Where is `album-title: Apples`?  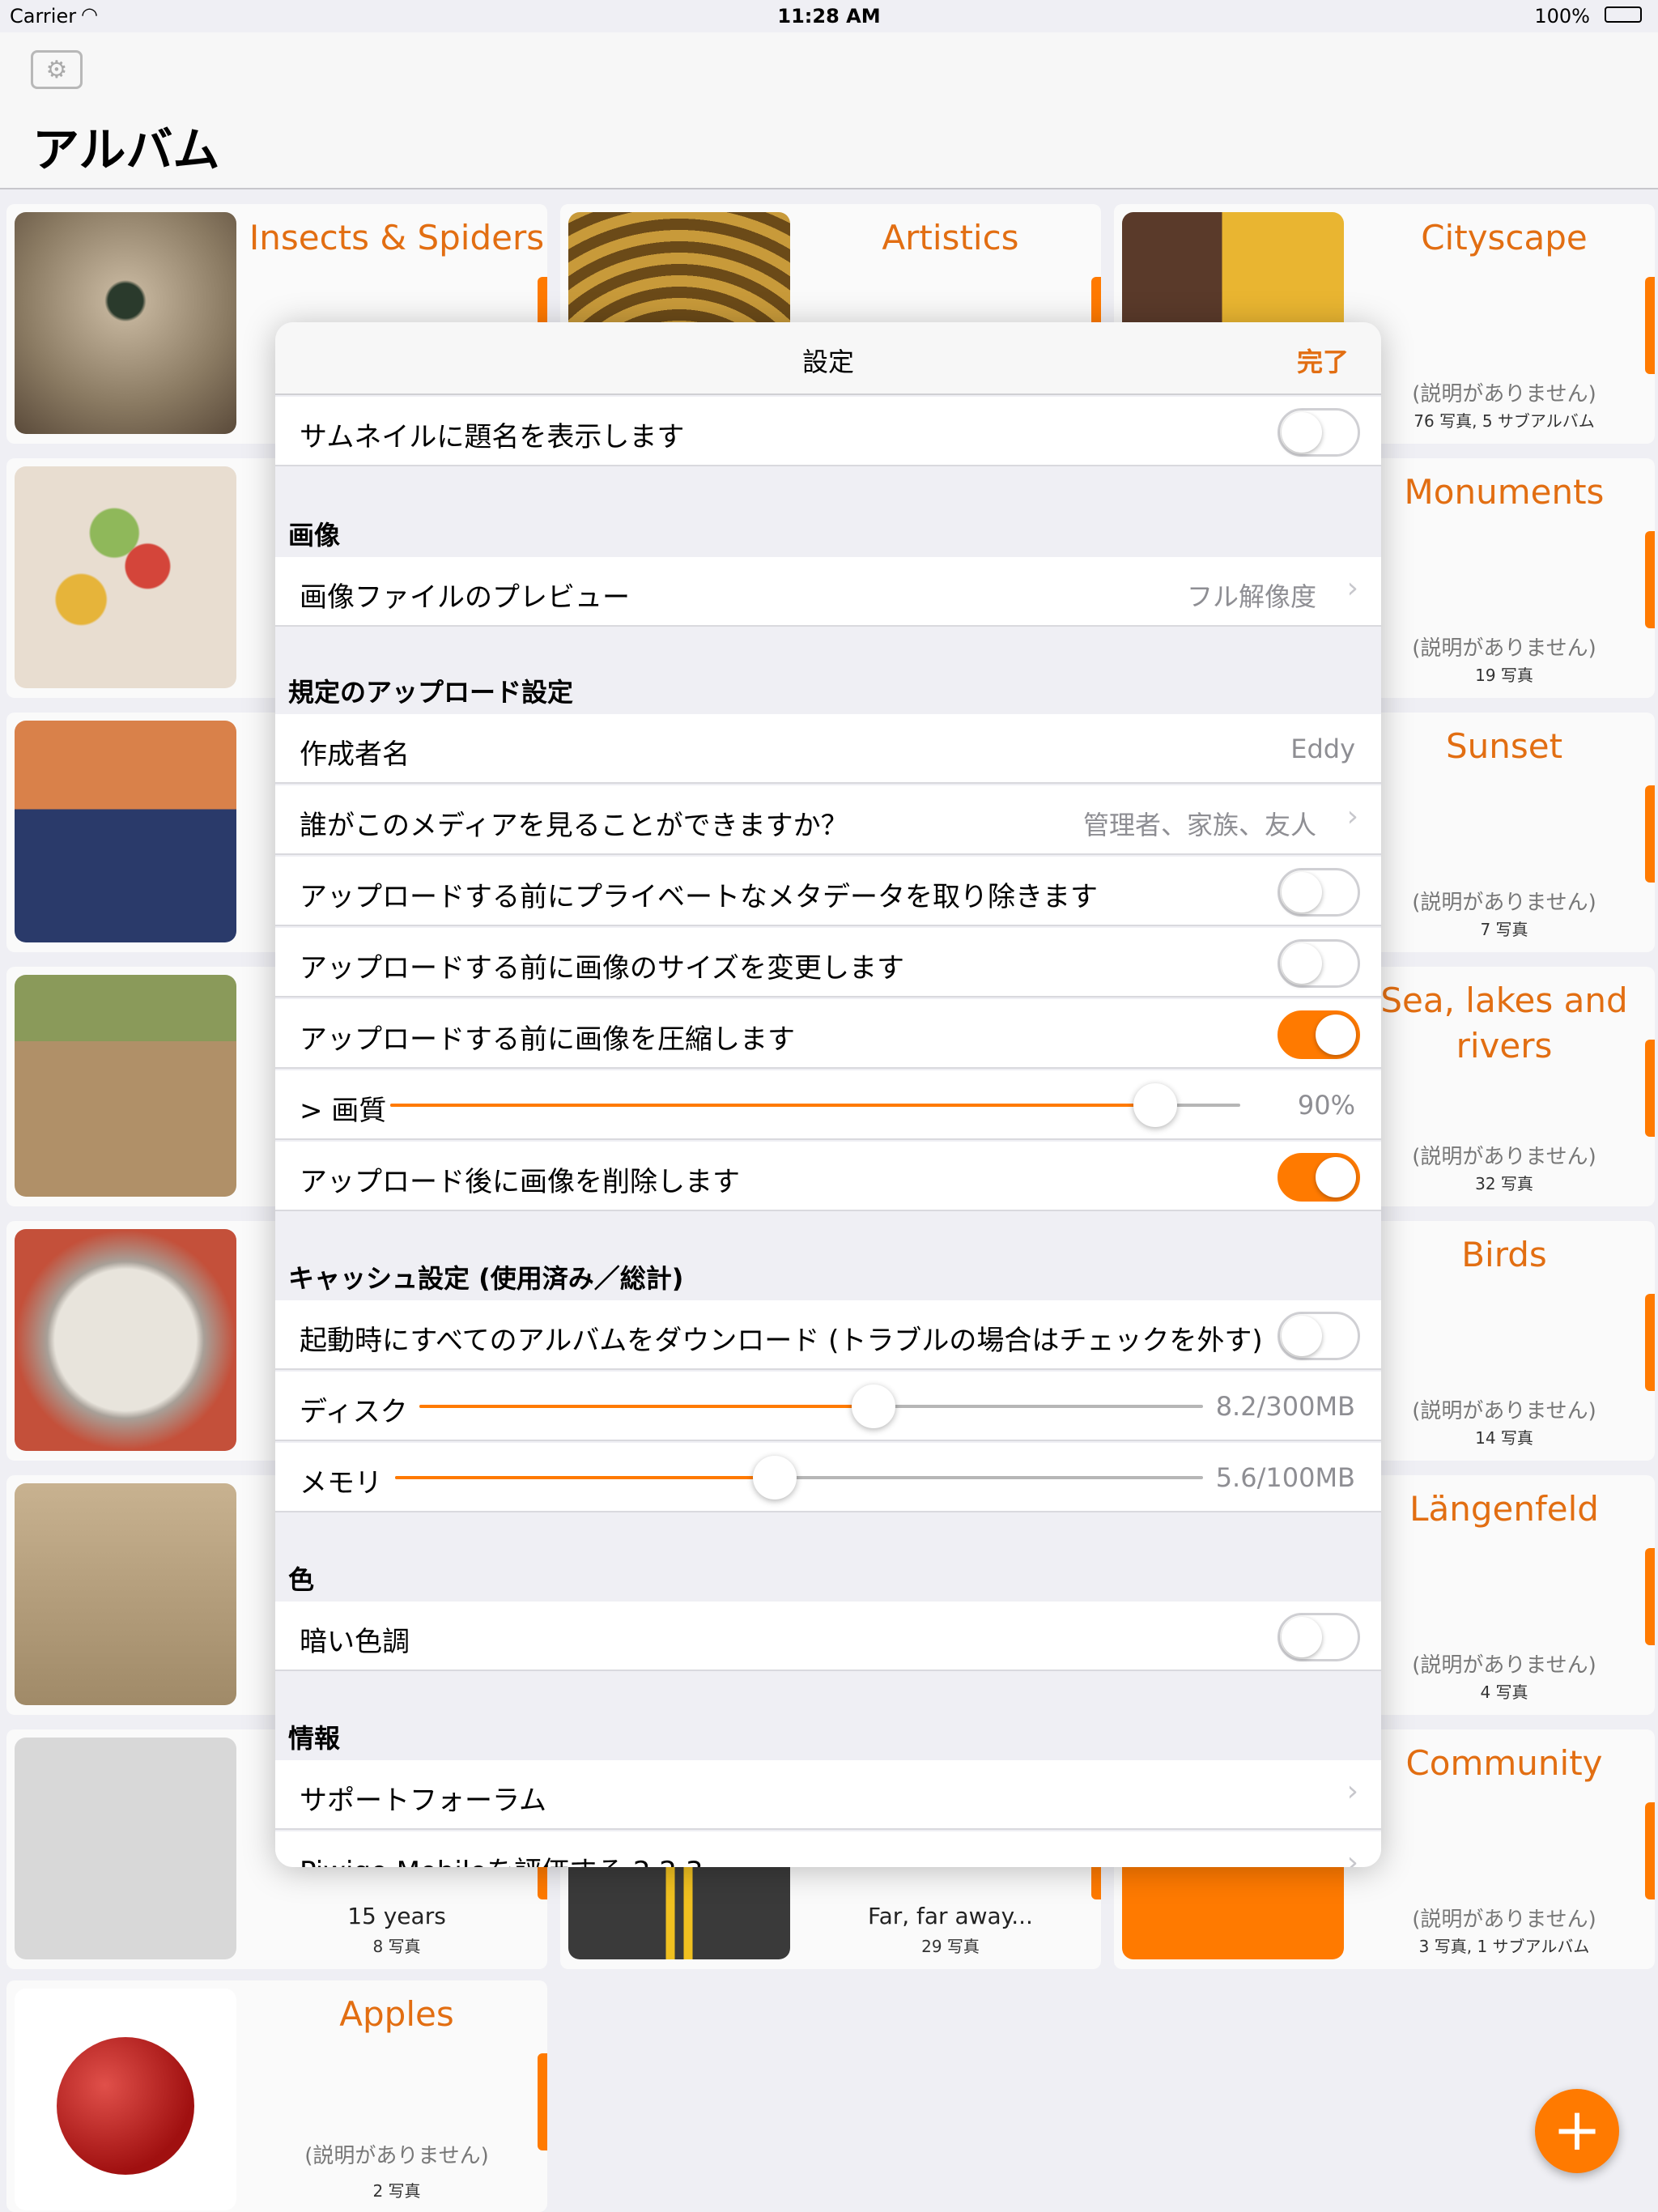 album-title: Apples is located at coordinates (396, 2014).